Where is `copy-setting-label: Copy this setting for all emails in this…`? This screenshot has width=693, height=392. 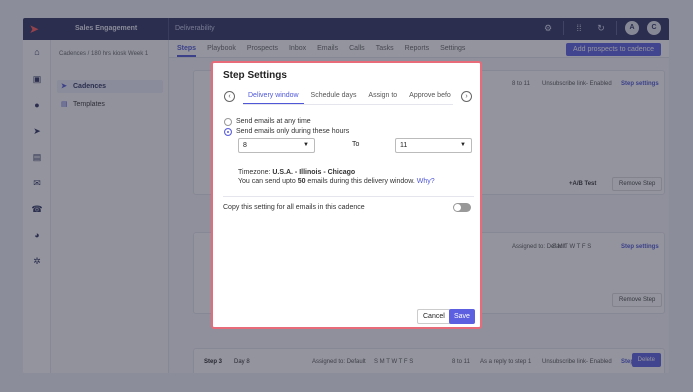 copy-setting-label: Copy this setting for all emails in this… is located at coordinates (294, 207).